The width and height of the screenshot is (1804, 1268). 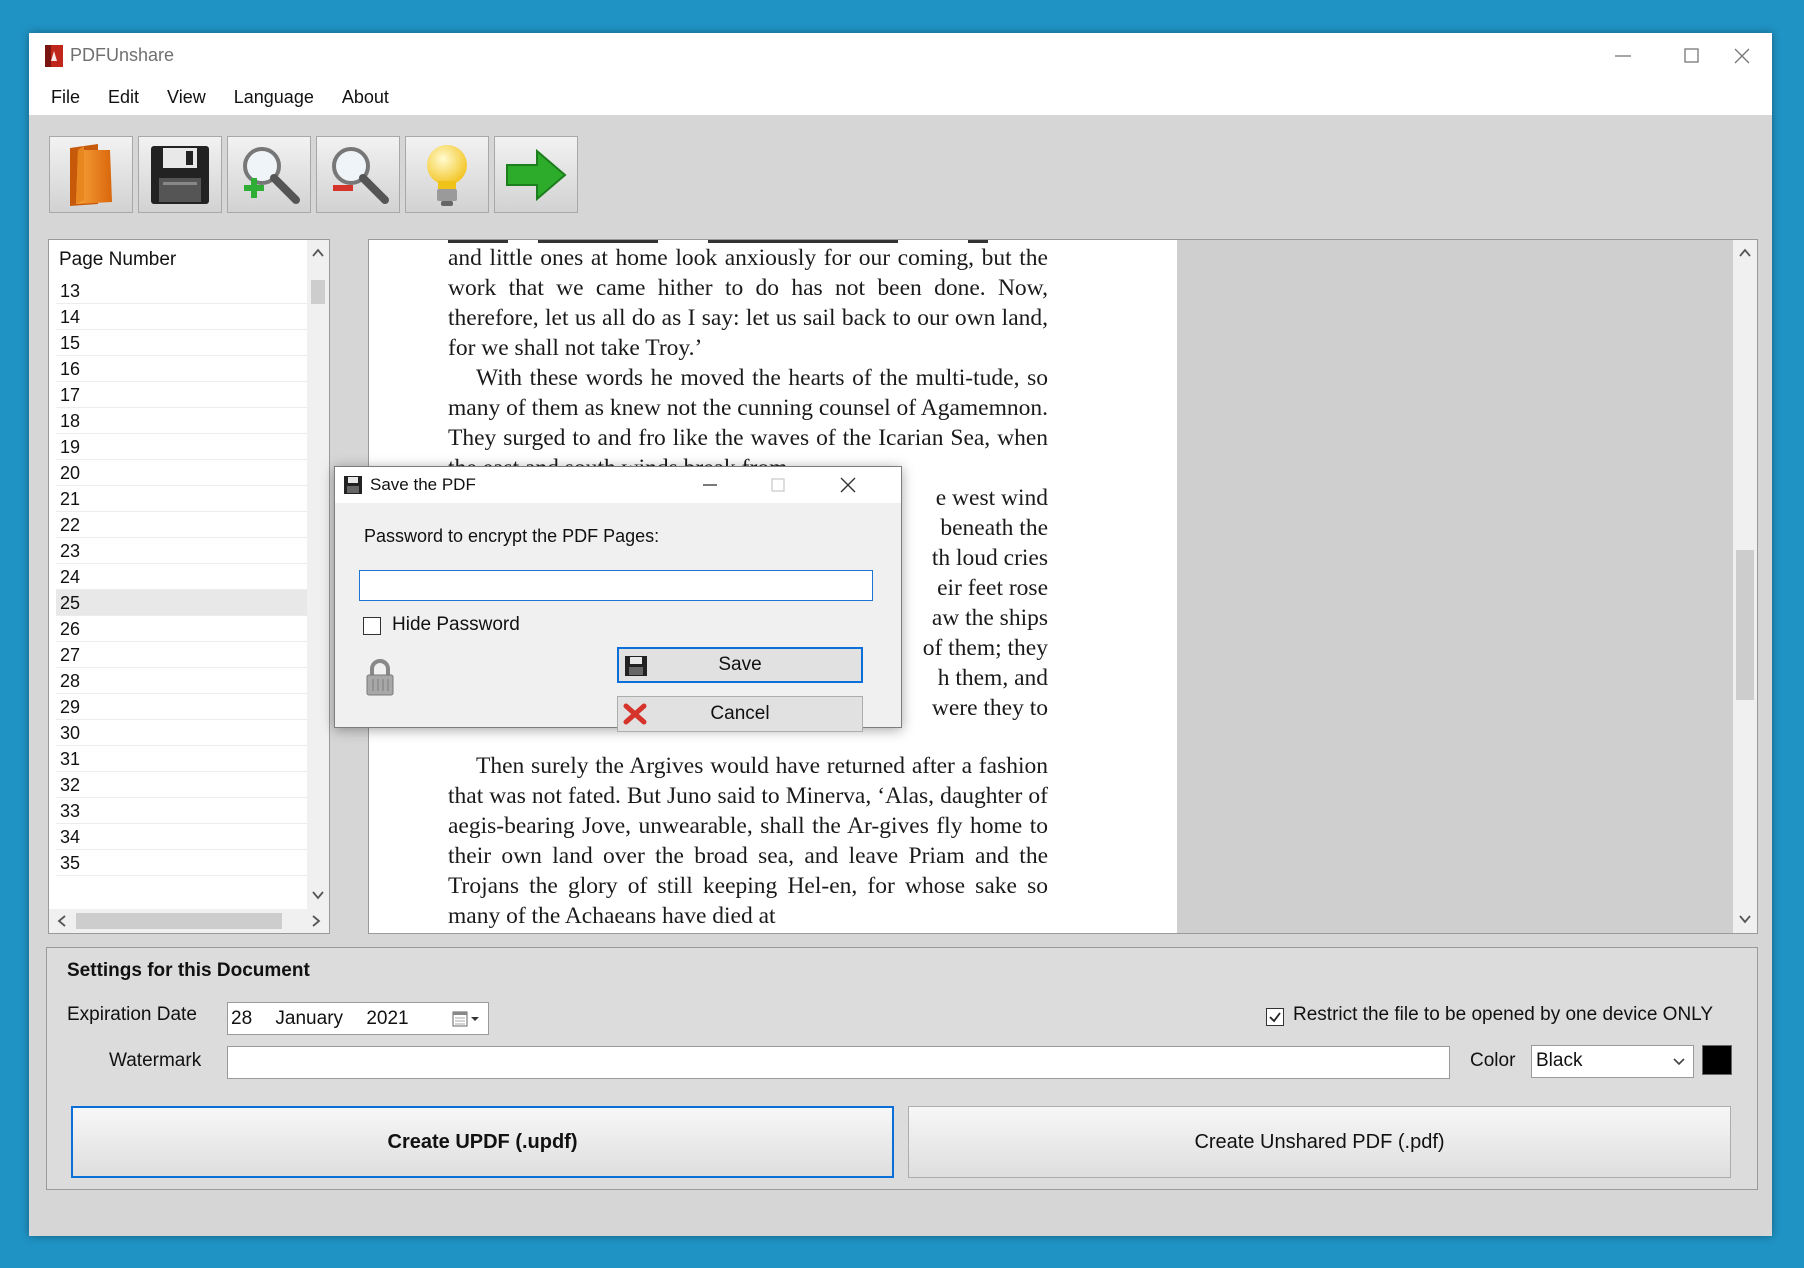 I want to click on menu-view: View, so click(x=186, y=97).